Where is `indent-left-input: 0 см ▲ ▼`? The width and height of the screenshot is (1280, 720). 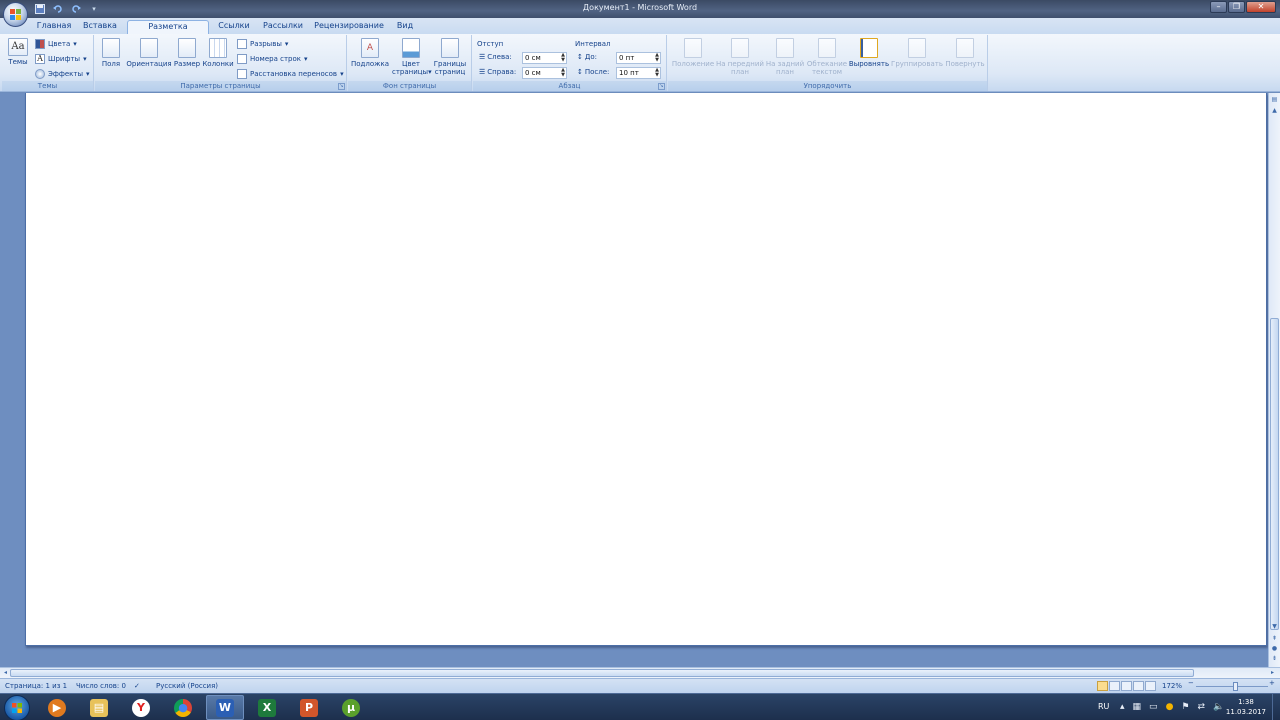 indent-left-input: 0 см ▲ ▼ is located at coordinates (544, 58).